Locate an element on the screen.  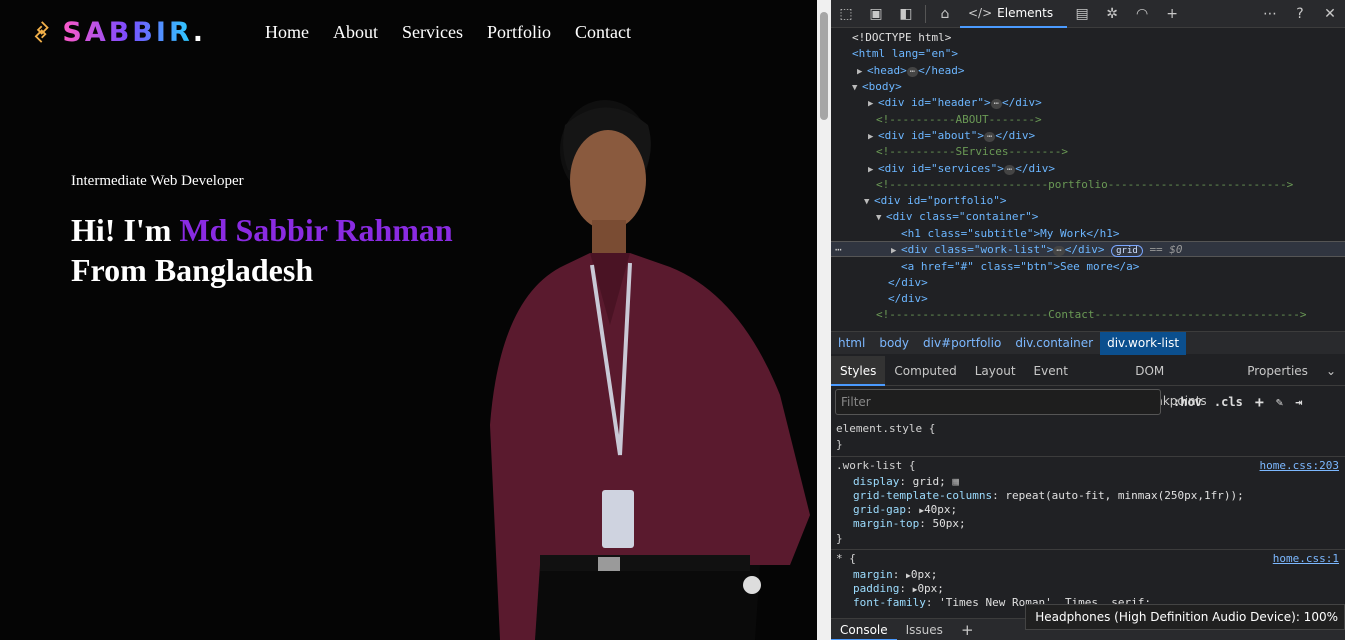
selected-more-icon: ⋯ is located at coordinates (838, 250).